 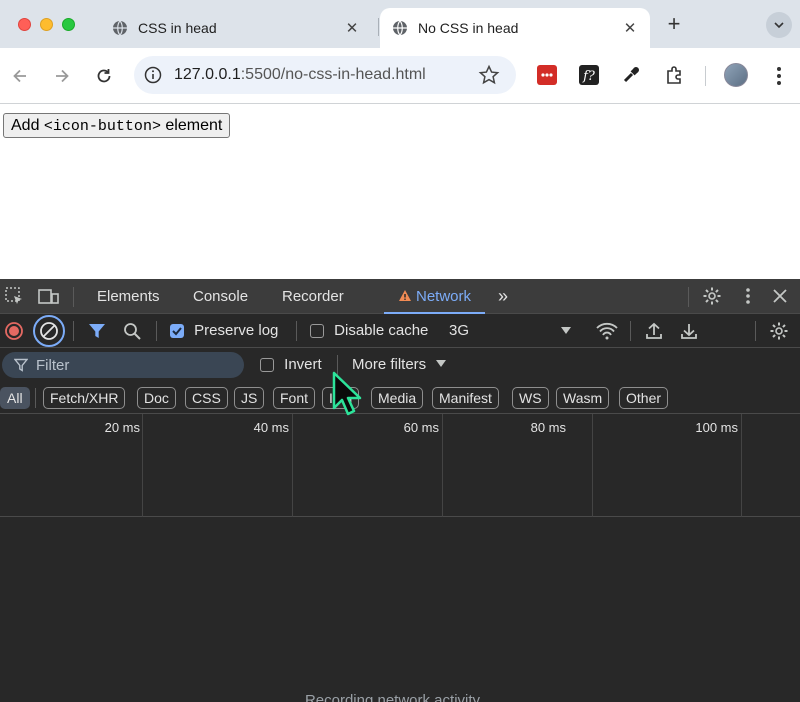 I want to click on devtools-menu-icon, so click(x=748, y=296).